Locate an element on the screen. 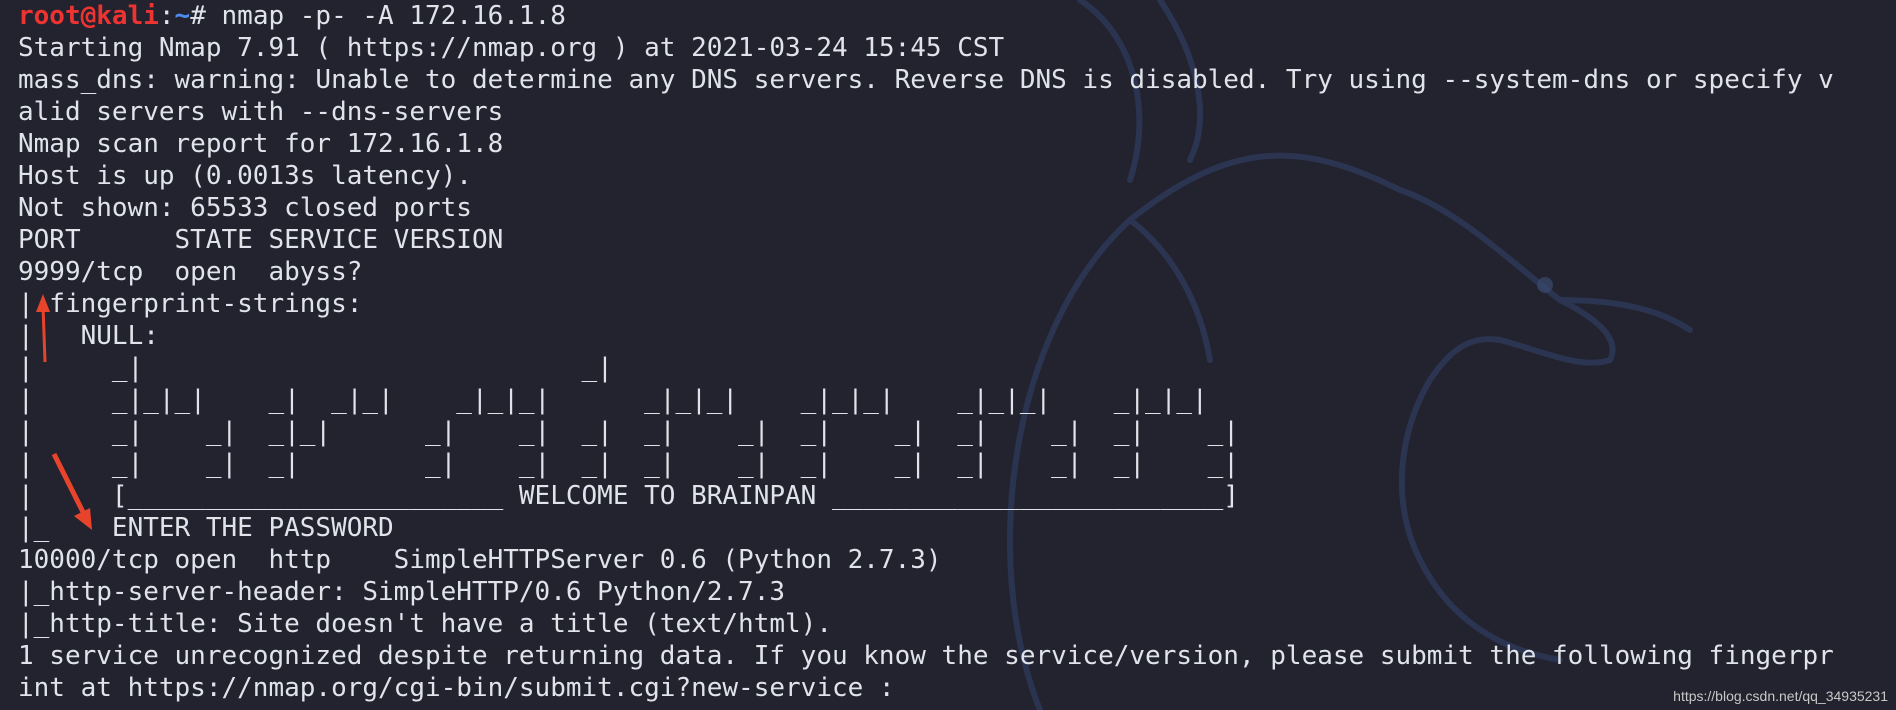 Image resolution: width=1896 pixels, height=710 pixels. output-line: 9999/tcp open abyss? is located at coordinates (190, 272).